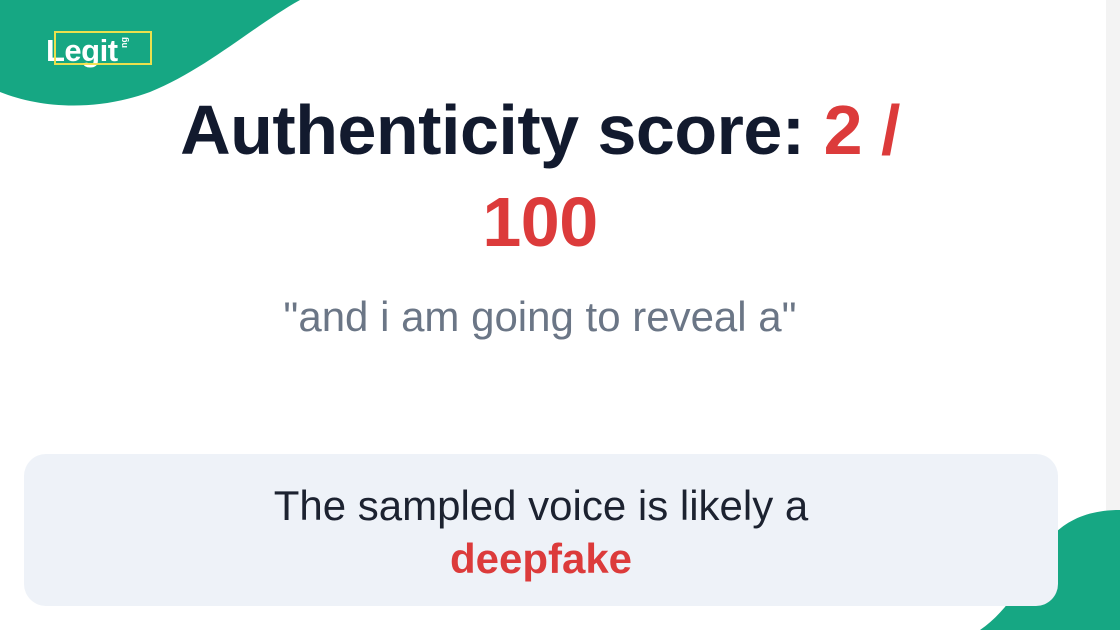 The width and height of the screenshot is (1120, 630). What do you see at coordinates (541, 505) in the screenshot?
I see `verdict-text: The sampled voice is likely a` at bounding box center [541, 505].